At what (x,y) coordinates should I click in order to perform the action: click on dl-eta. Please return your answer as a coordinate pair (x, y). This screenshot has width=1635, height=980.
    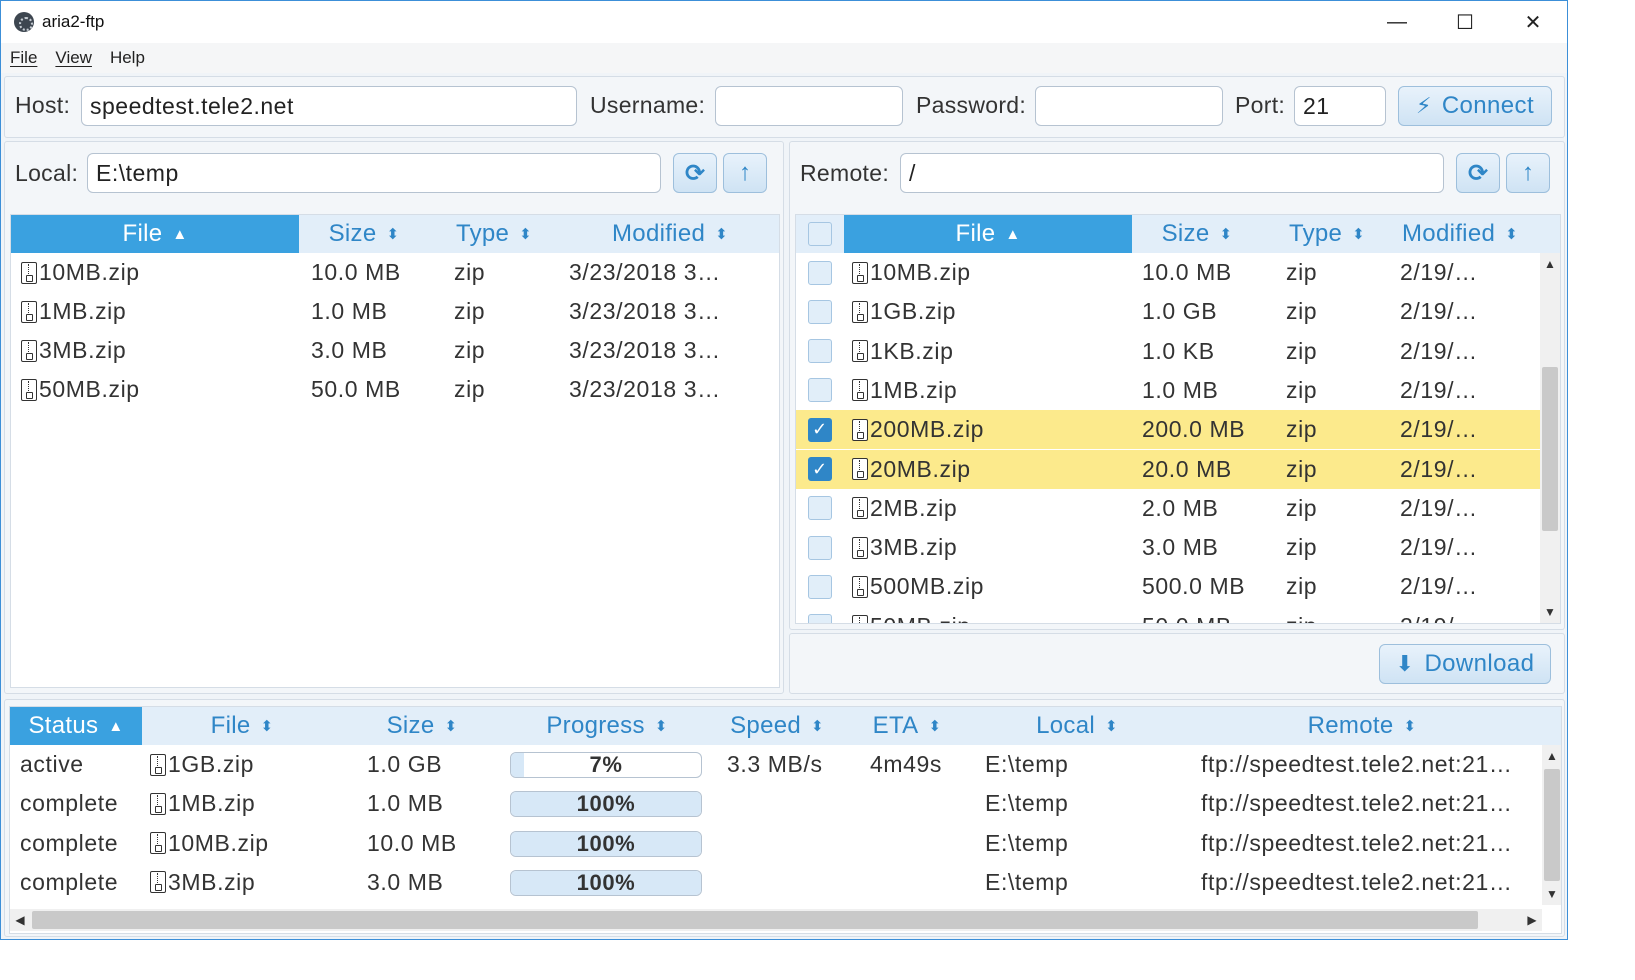
    Looking at the image, I should click on (920, 882).